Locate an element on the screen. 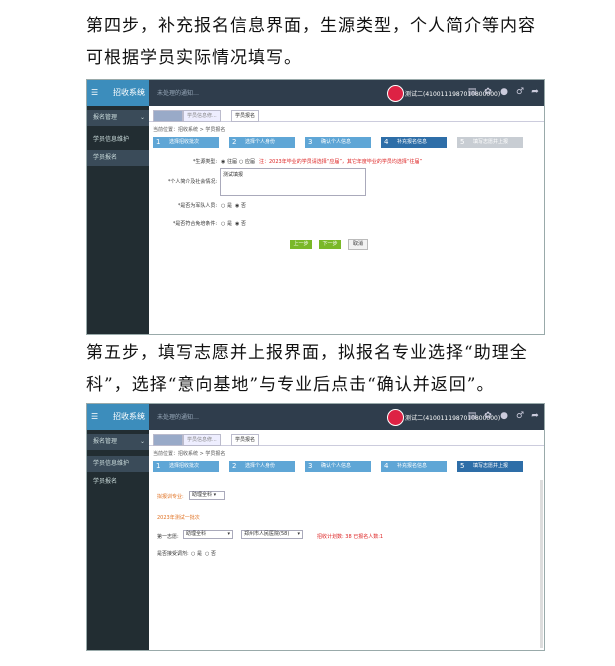 The height and width of the screenshot is (666, 615). scrollbar is located at coordinates (541, 564).